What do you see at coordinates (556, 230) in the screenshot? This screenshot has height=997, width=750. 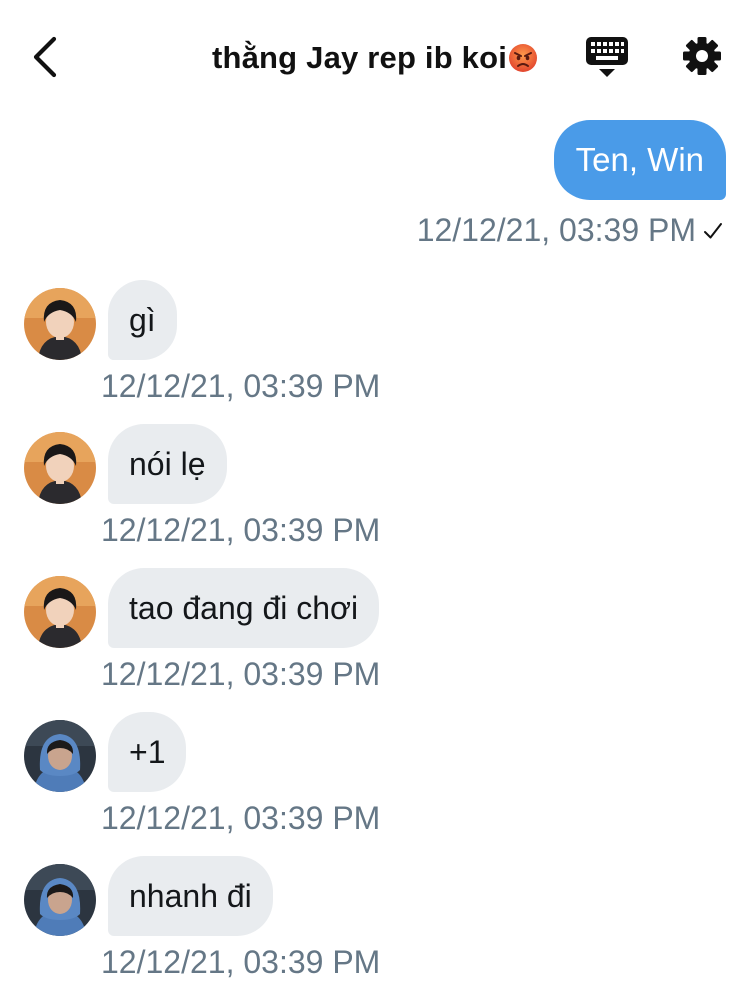 I see `sent-message-timestamp: 12/12/21, 03:39 PM` at bounding box center [556, 230].